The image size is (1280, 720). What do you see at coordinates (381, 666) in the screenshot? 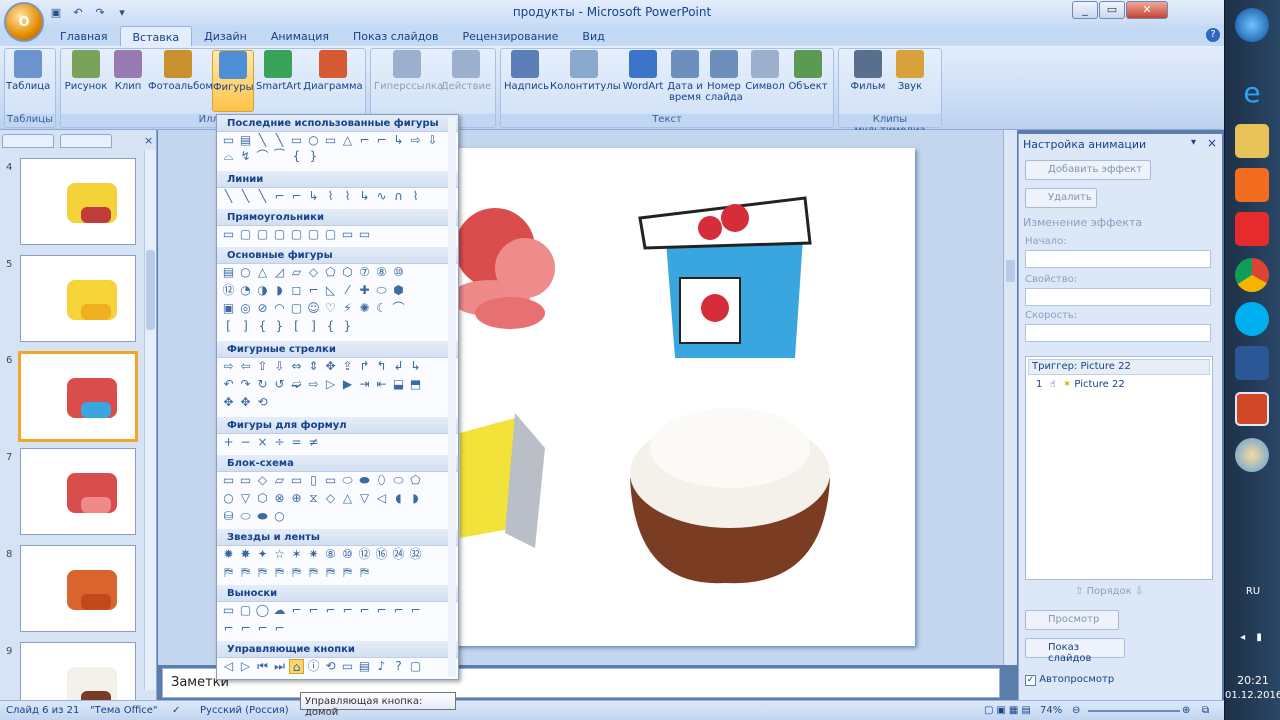
I see `shape-option-icon: ♪` at bounding box center [381, 666].